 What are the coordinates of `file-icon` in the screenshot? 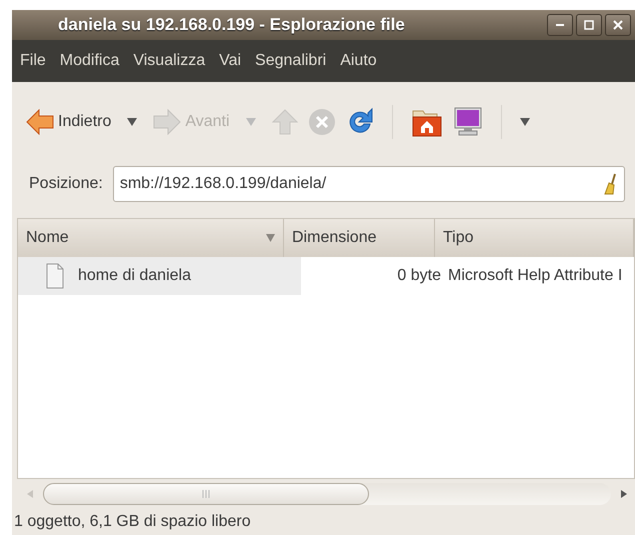 It's located at (55, 276).